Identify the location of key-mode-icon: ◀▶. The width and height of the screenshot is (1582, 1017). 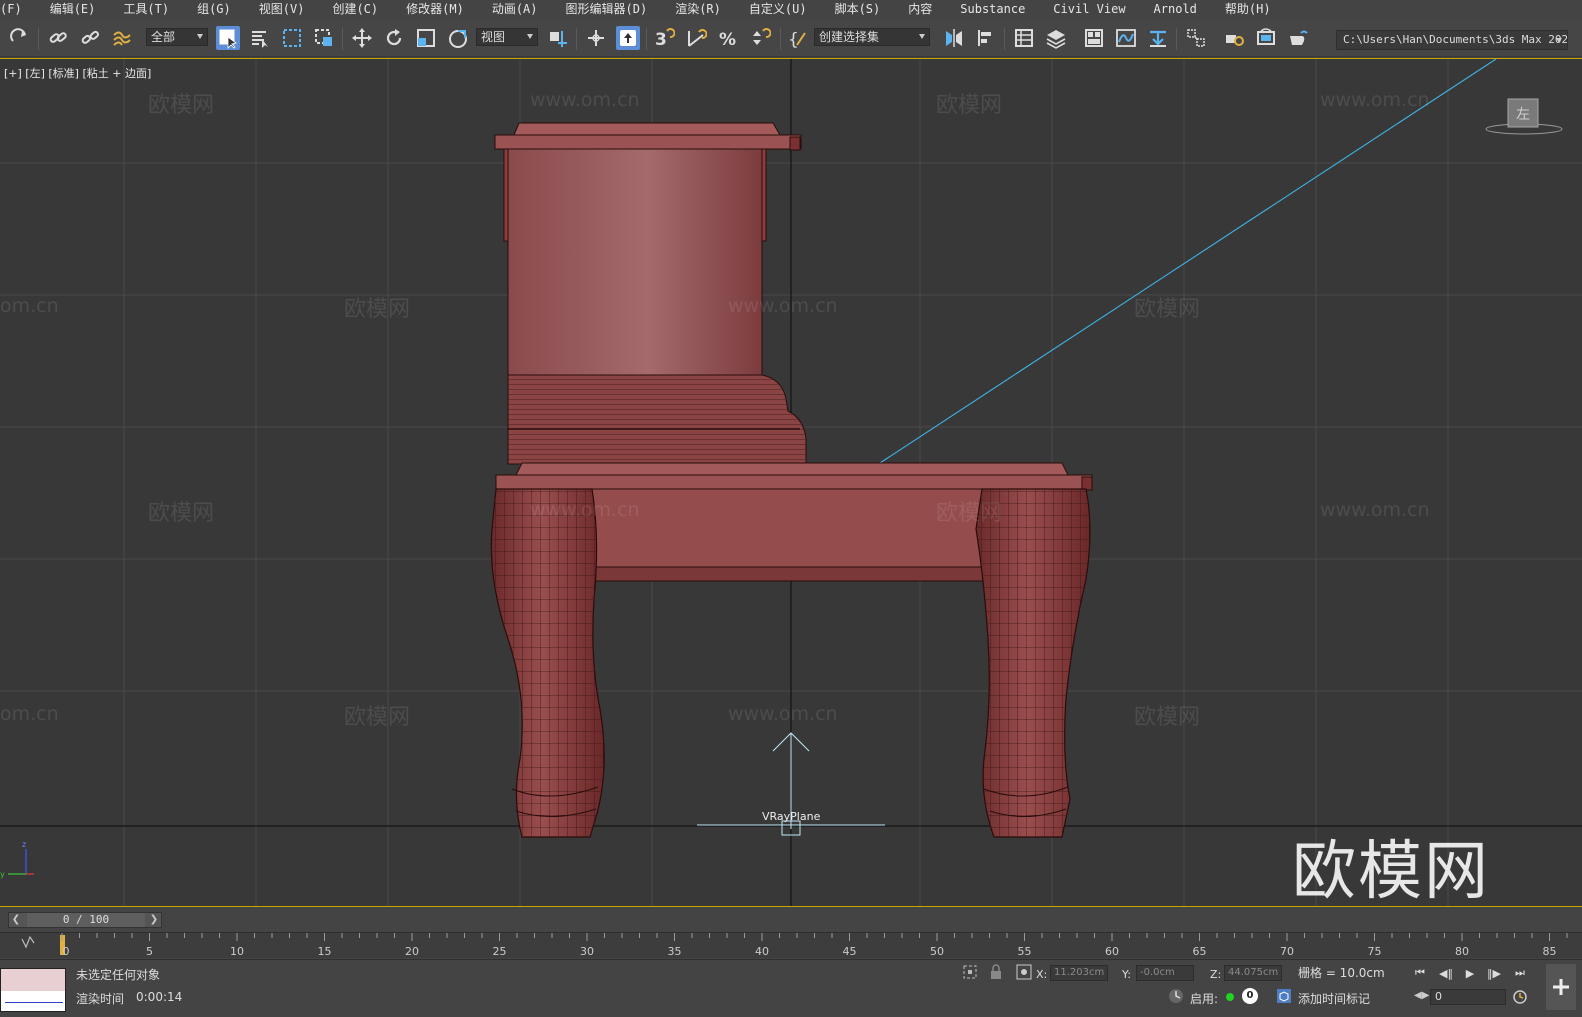
(1421, 995).